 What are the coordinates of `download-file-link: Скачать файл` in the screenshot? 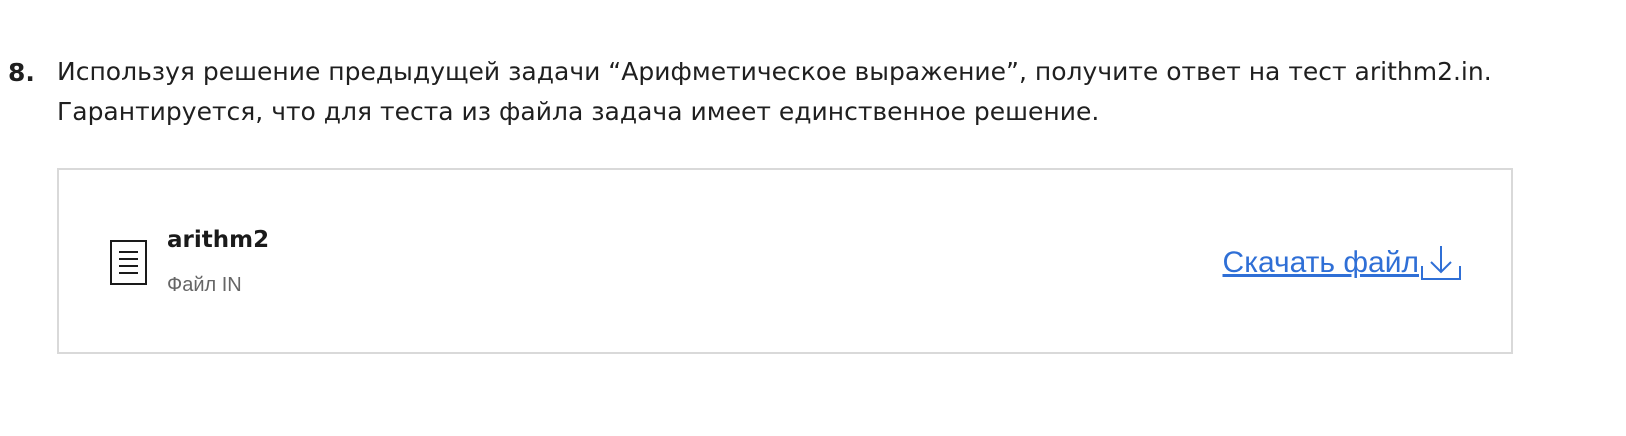 It's located at (1342, 263).